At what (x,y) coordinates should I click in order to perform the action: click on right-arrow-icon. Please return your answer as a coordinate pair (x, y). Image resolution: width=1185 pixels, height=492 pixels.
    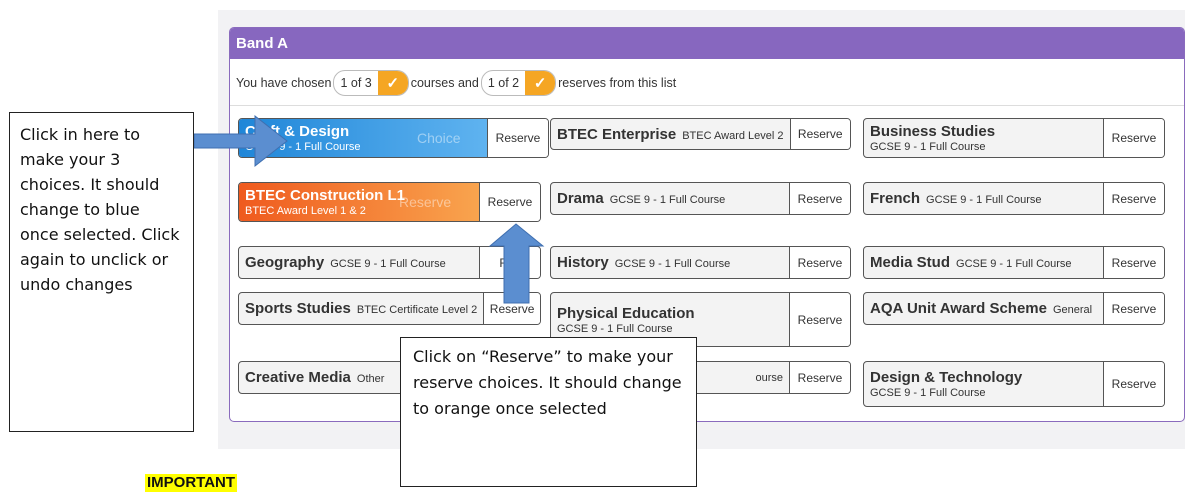
    Looking at the image, I should click on (240, 141).